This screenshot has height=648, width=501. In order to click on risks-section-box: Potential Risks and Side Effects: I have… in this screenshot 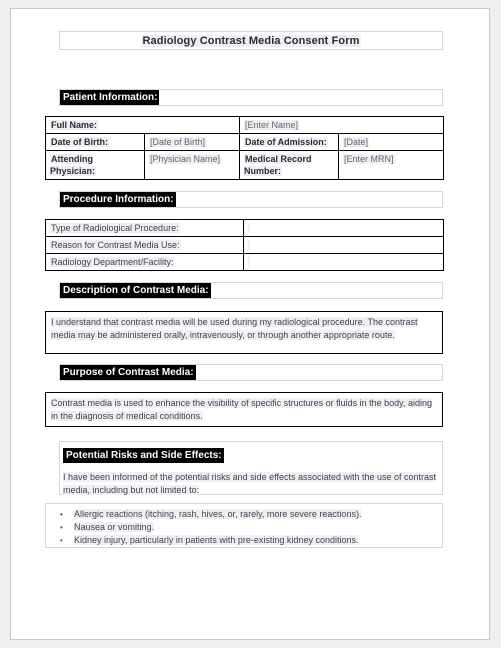, I will do `click(251, 468)`.